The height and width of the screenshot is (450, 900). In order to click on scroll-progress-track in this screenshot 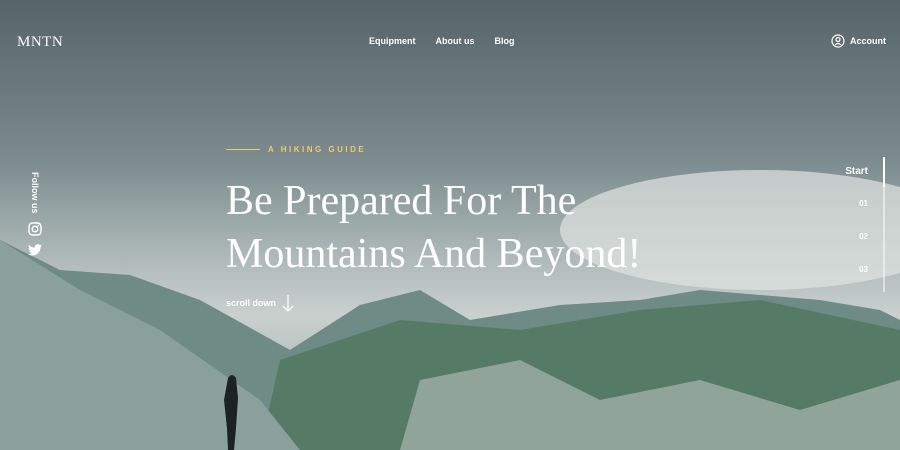, I will do `click(884, 224)`.